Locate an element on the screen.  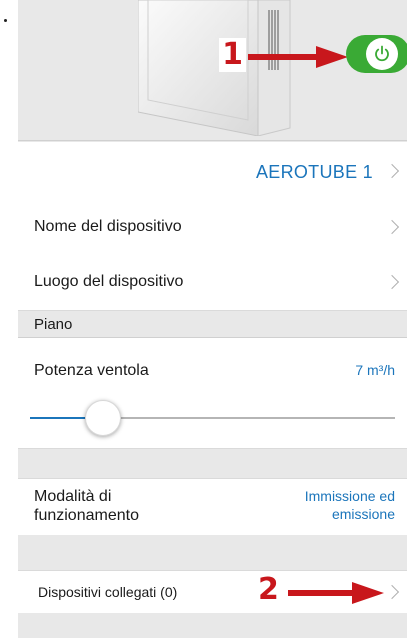
device-name-row: AEROTUBE 1 is located at coordinates (212, 171).